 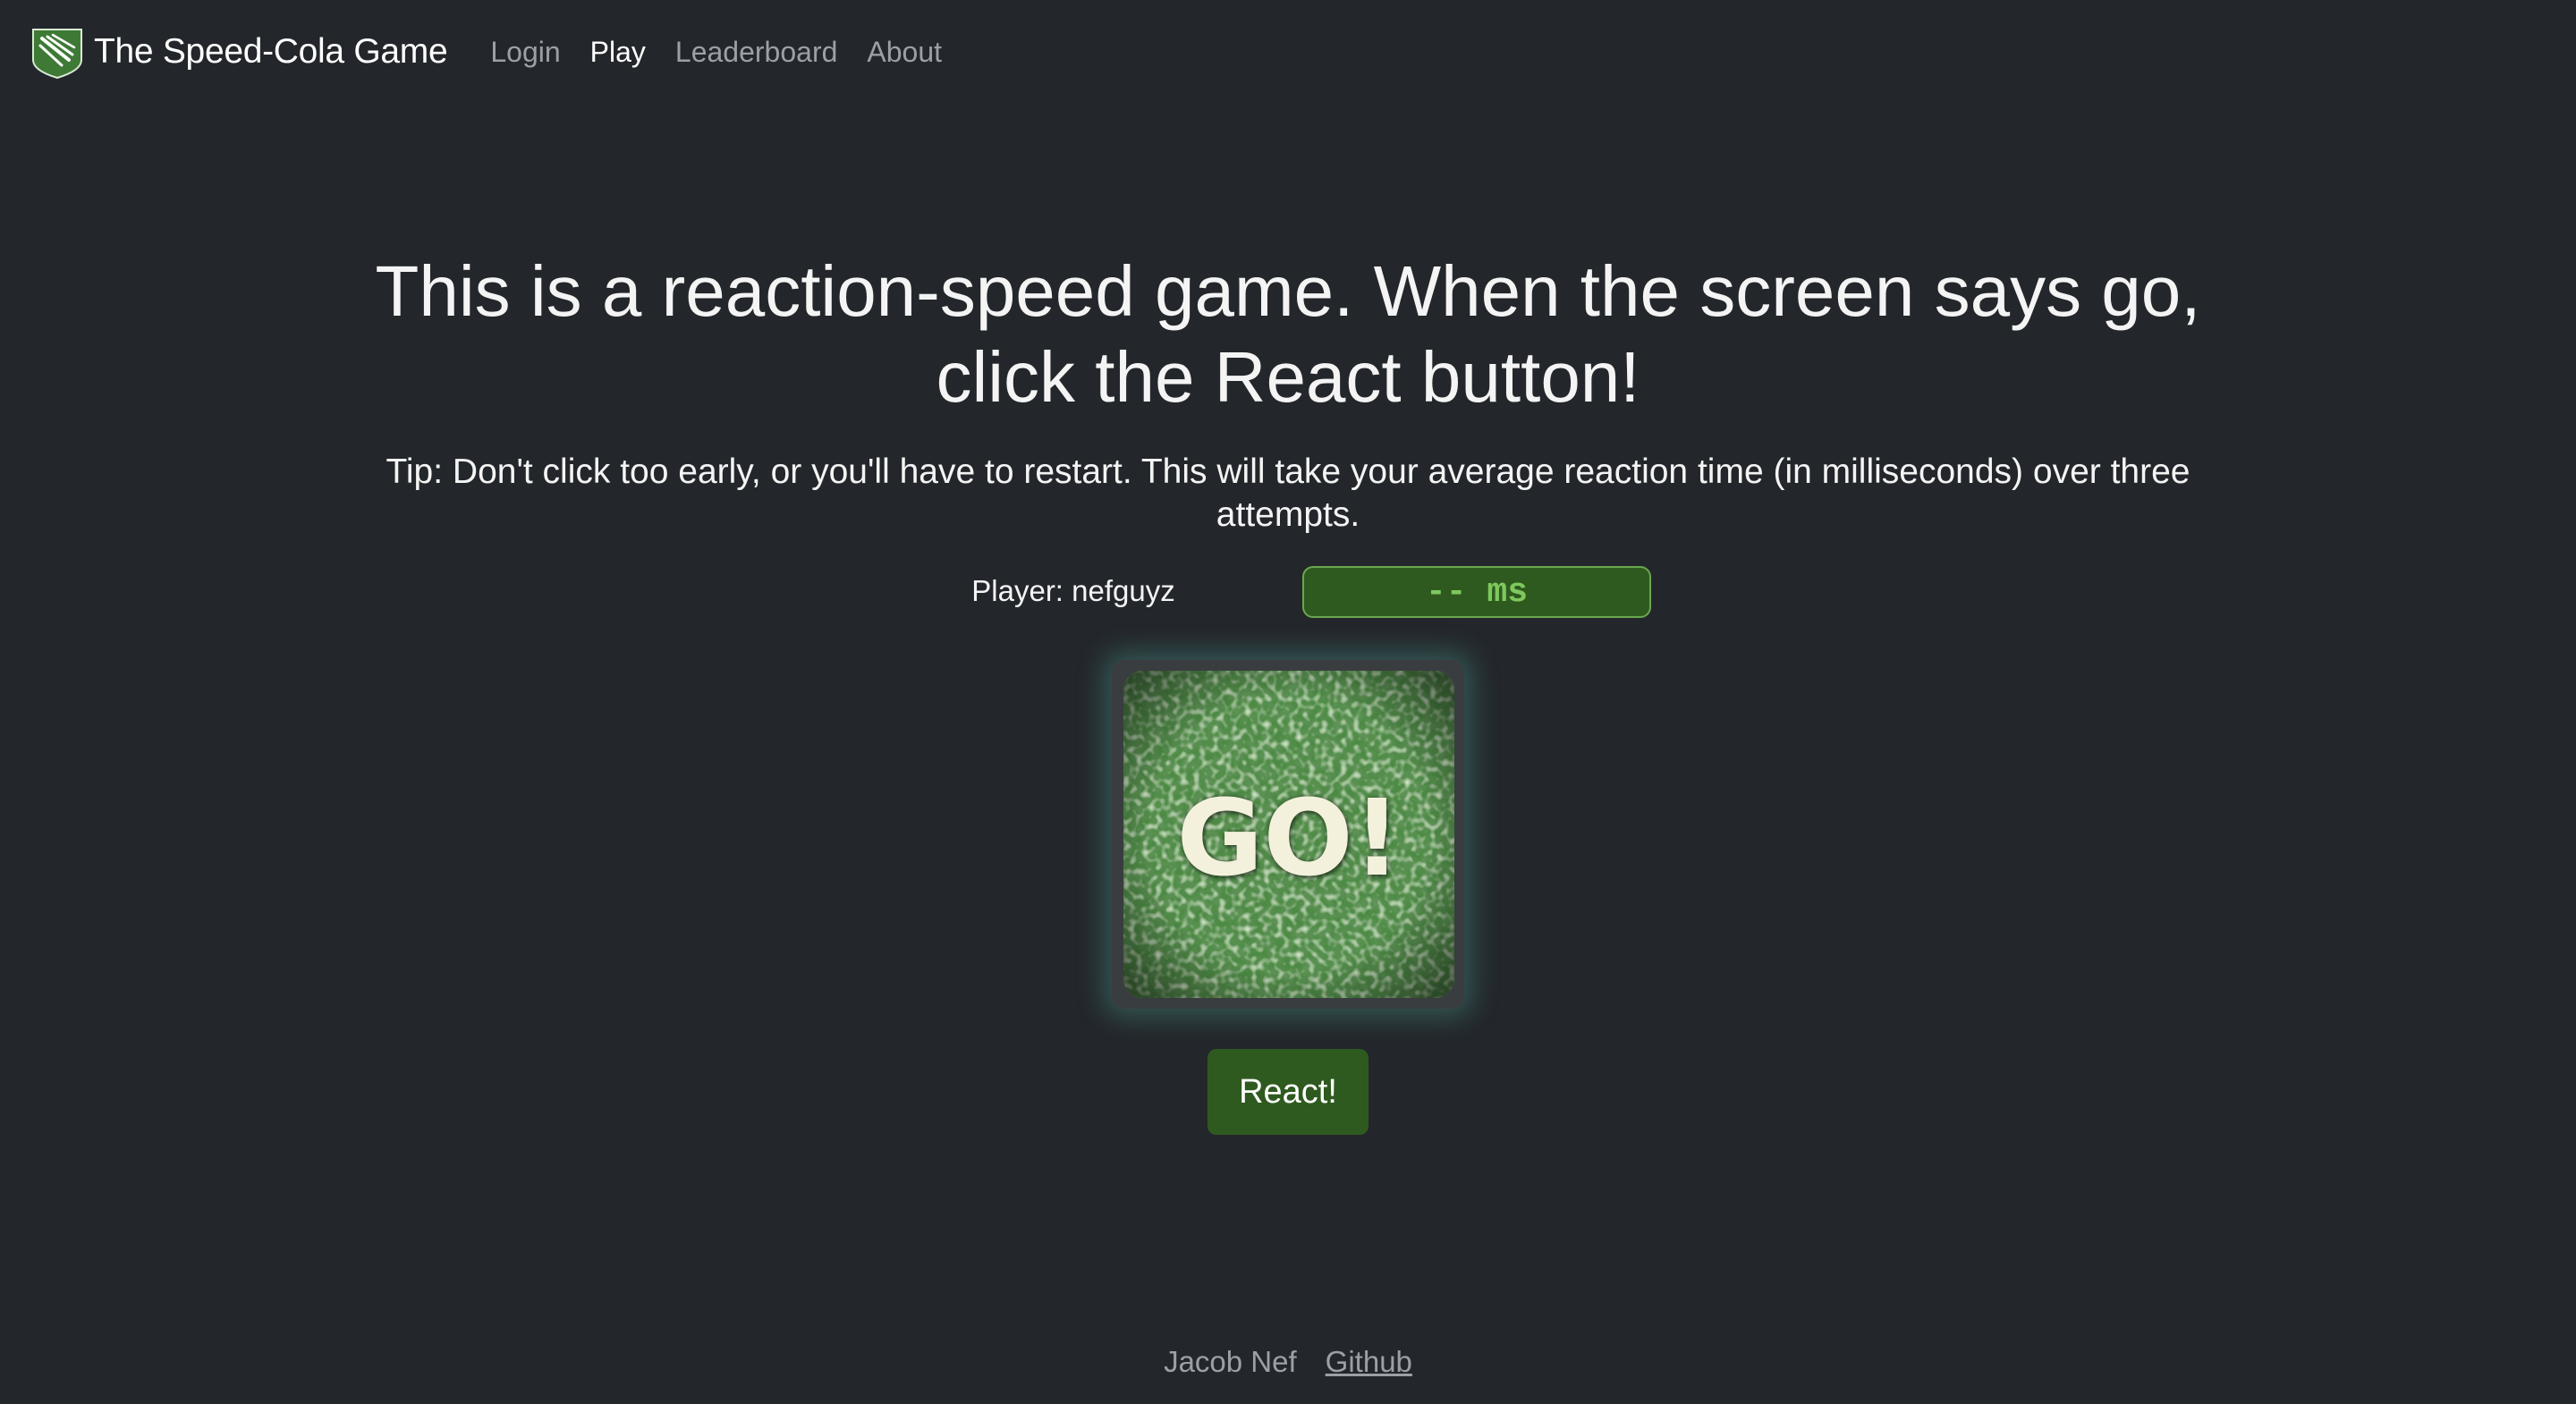 What do you see at coordinates (1476, 592) in the screenshot?
I see `reaction-timer-display: -- ms` at bounding box center [1476, 592].